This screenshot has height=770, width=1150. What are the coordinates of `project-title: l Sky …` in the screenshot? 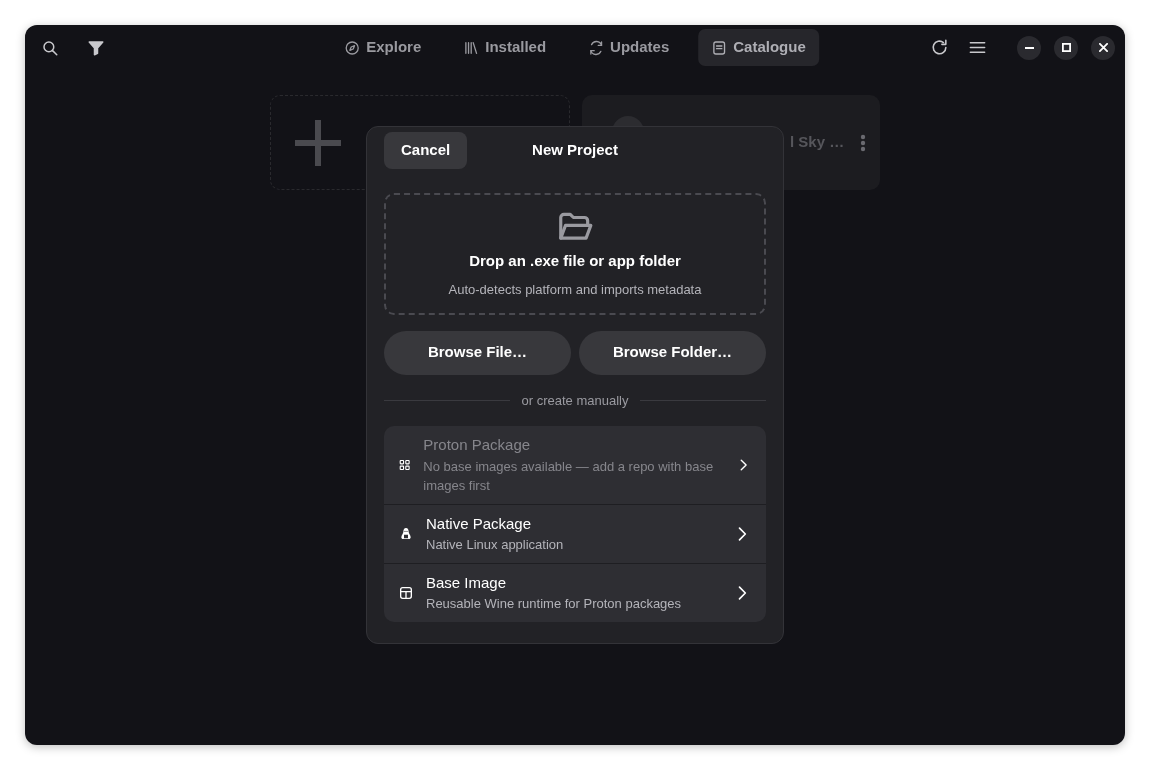 It's located at (817, 142).